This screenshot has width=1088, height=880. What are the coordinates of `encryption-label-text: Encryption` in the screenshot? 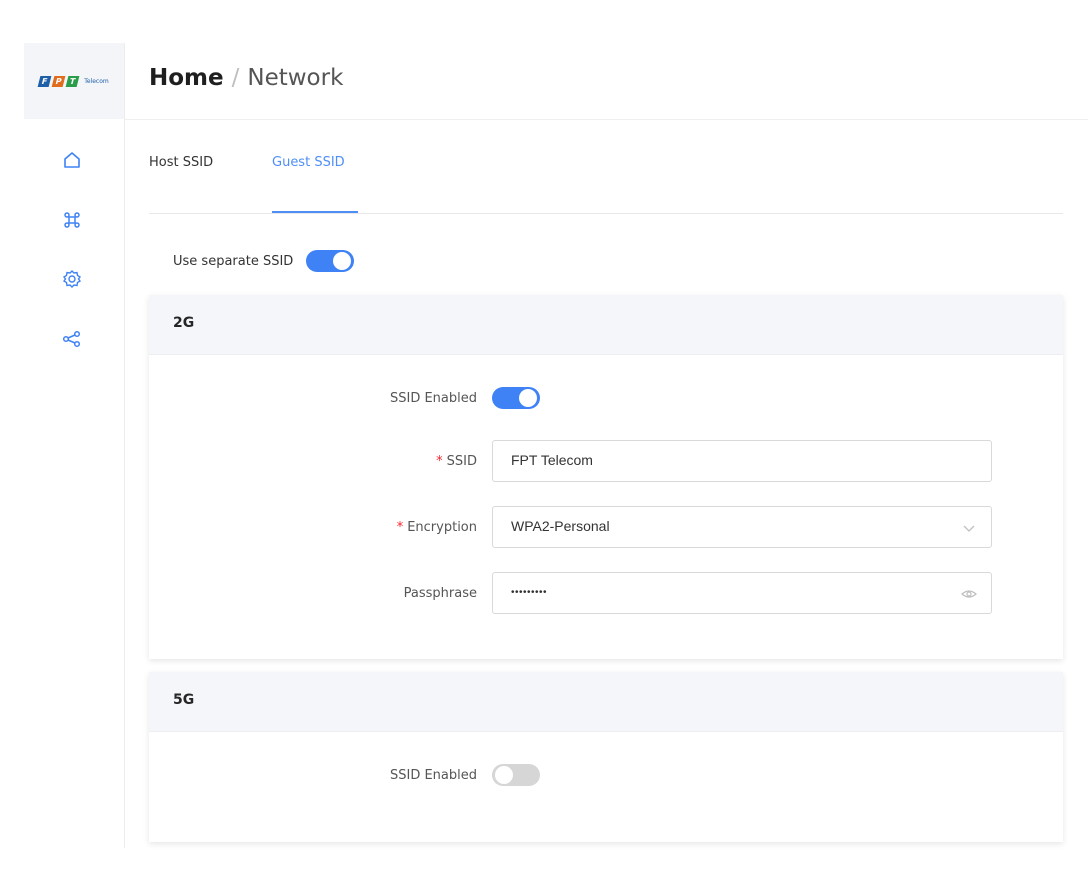 It's located at (442, 527).